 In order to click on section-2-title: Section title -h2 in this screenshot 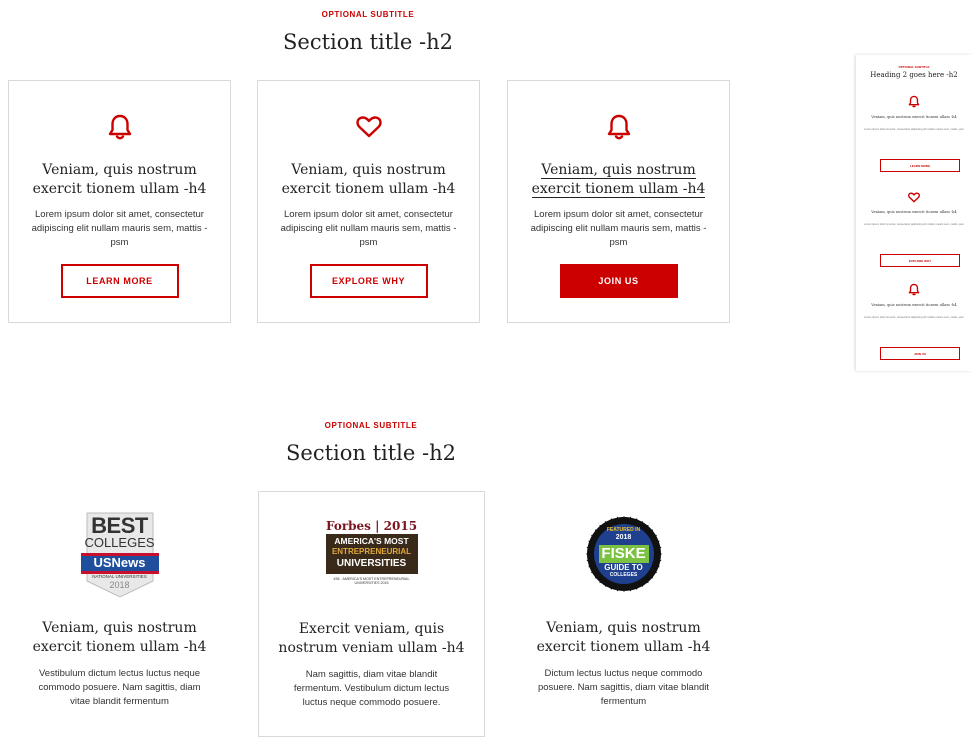, I will do `click(371, 453)`.